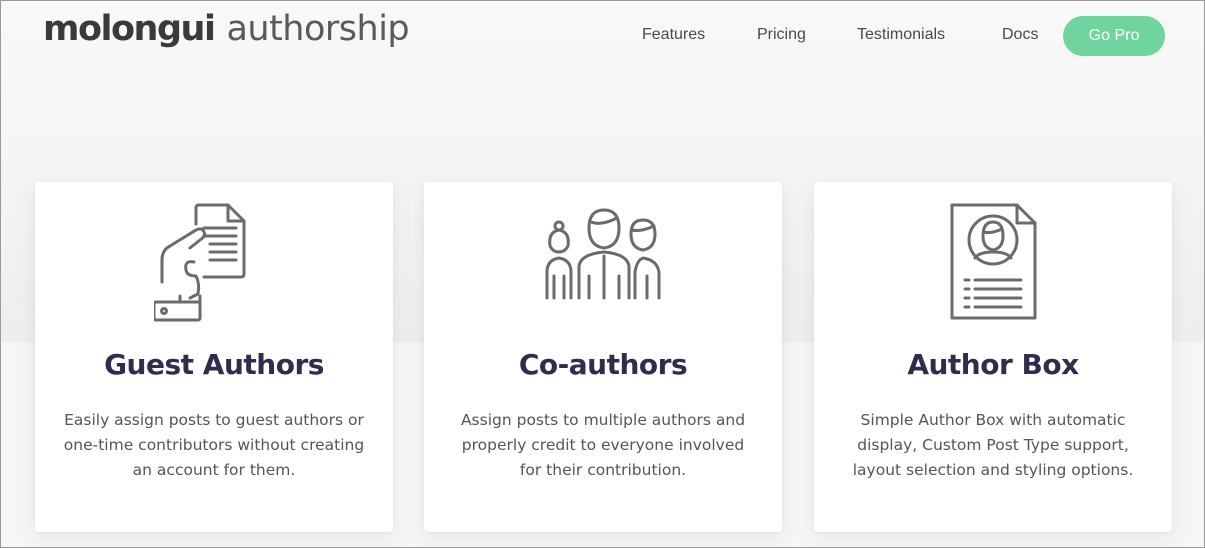  What do you see at coordinates (901, 35) in the screenshot?
I see `nav-link-testimonials: Testimonials` at bounding box center [901, 35].